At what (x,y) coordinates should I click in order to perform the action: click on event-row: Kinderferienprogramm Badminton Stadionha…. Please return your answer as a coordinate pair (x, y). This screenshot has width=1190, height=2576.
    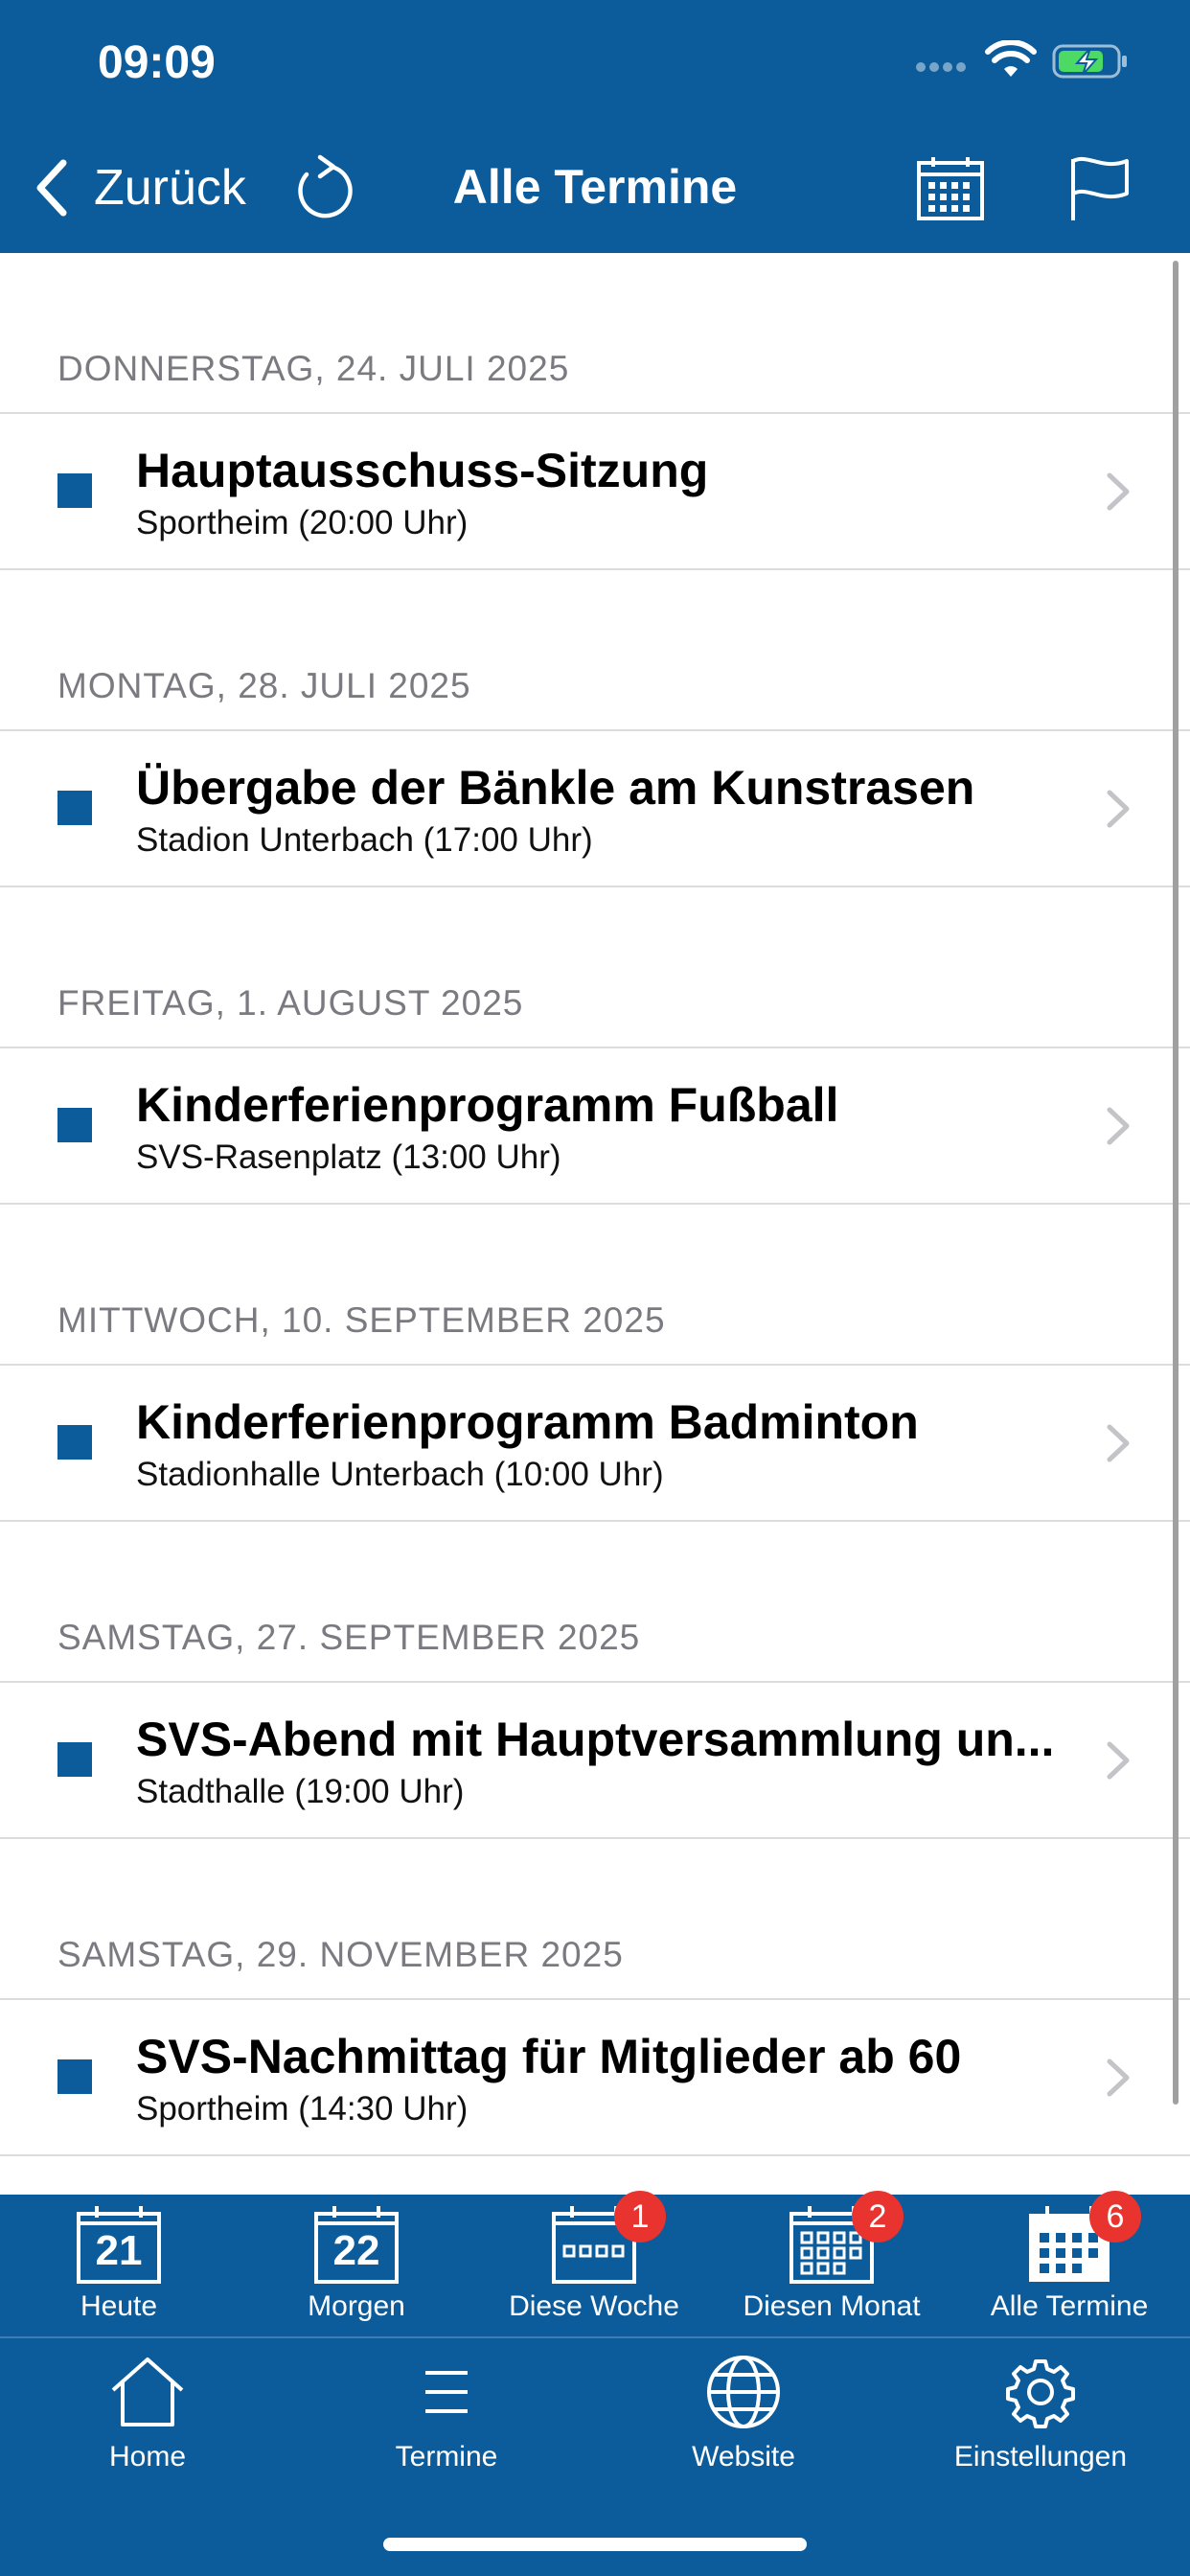
    Looking at the image, I should click on (595, 1443).